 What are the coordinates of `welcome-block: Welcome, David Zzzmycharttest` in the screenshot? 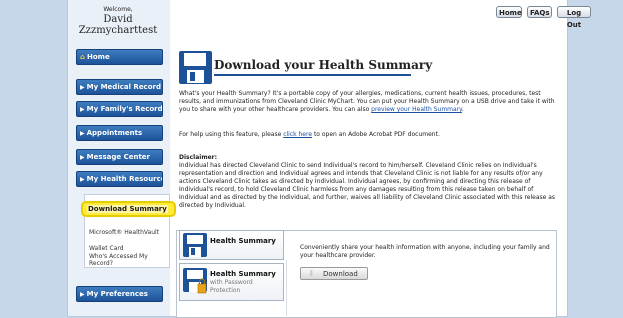 It's located at (118, 21).